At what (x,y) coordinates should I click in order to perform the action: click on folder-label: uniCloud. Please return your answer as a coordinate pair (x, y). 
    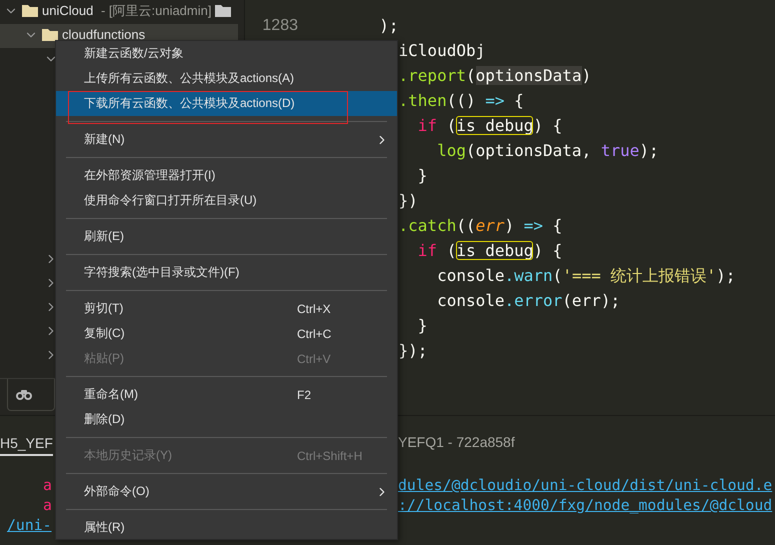
    Looking at the image, I should click on (68, 11).